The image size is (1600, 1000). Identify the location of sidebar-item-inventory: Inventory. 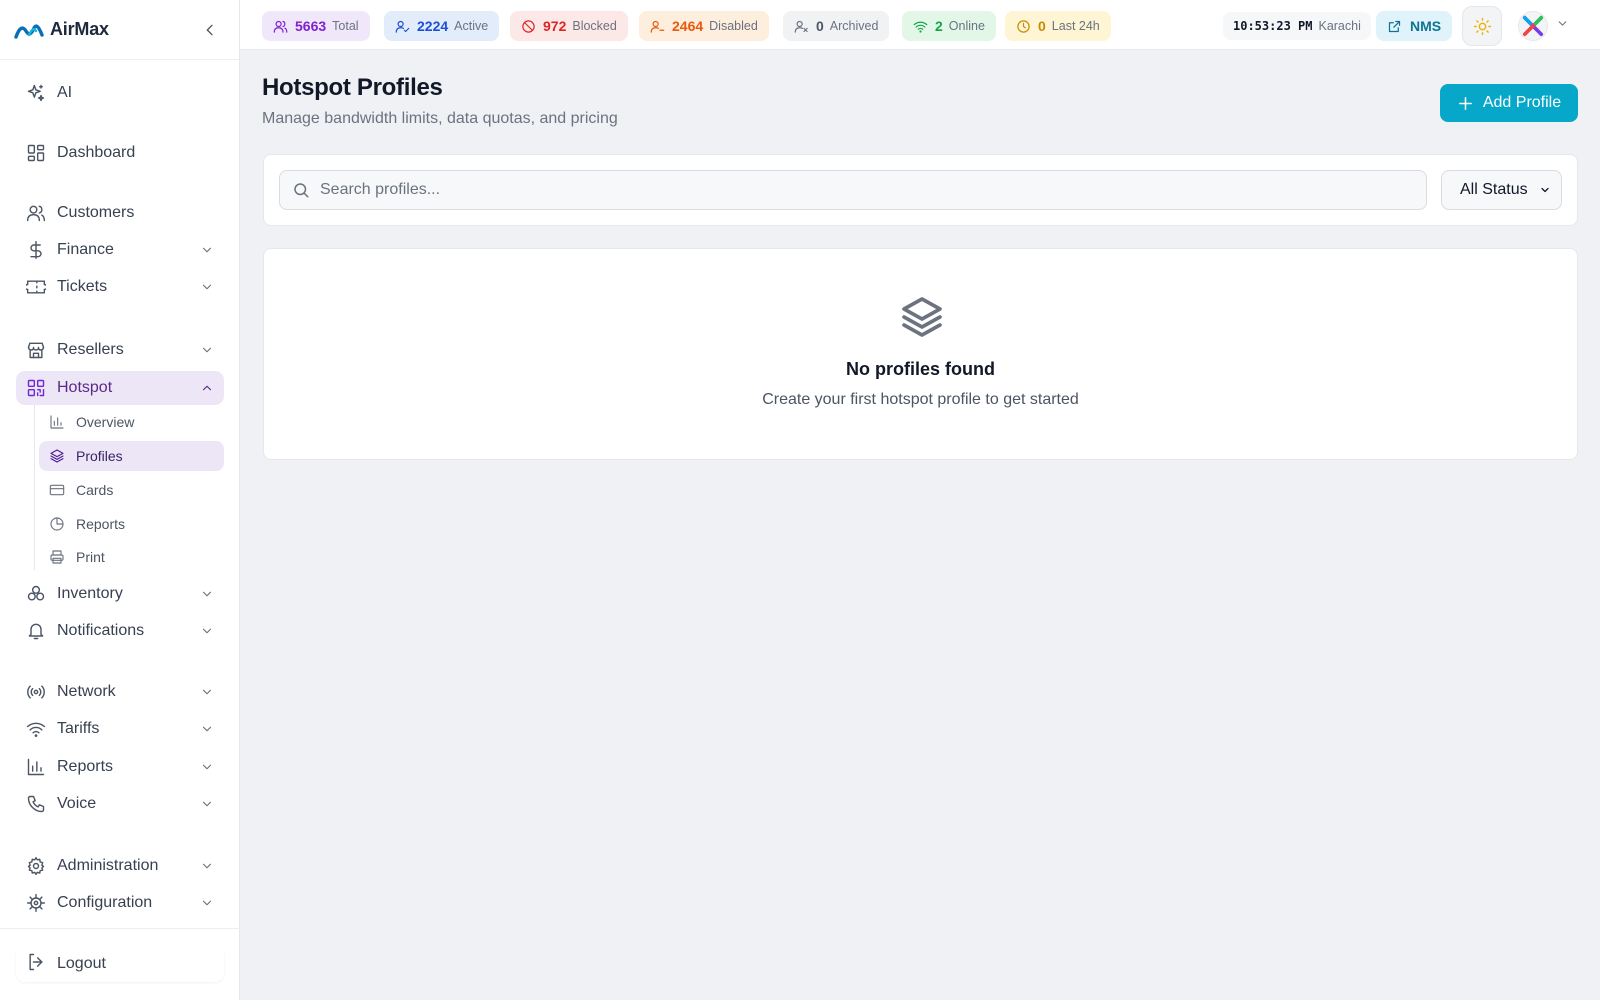
(120, 594).